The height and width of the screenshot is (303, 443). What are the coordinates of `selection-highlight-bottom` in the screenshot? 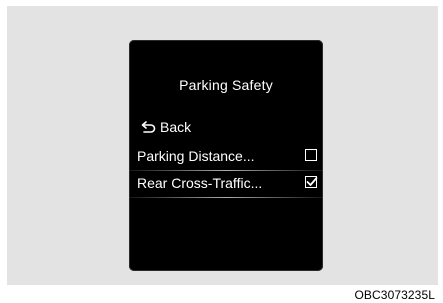 It's located at (226, 197).